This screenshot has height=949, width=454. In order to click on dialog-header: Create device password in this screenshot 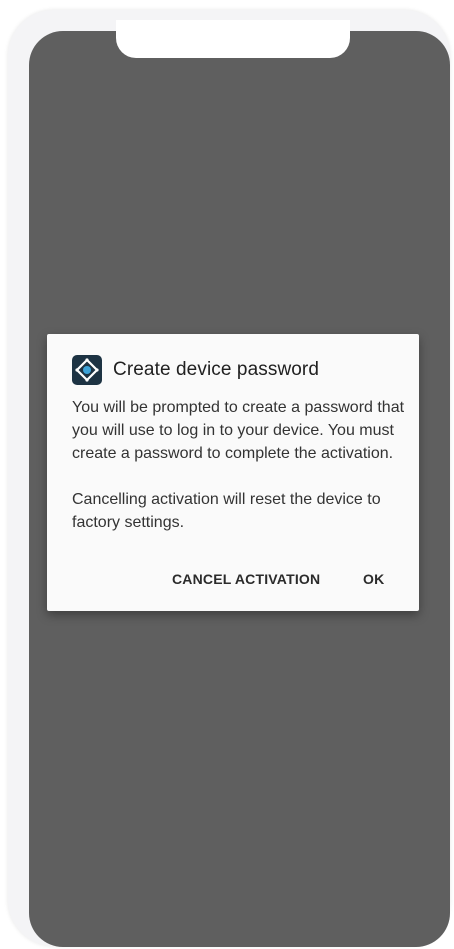, I will do `click(195, 370)`.